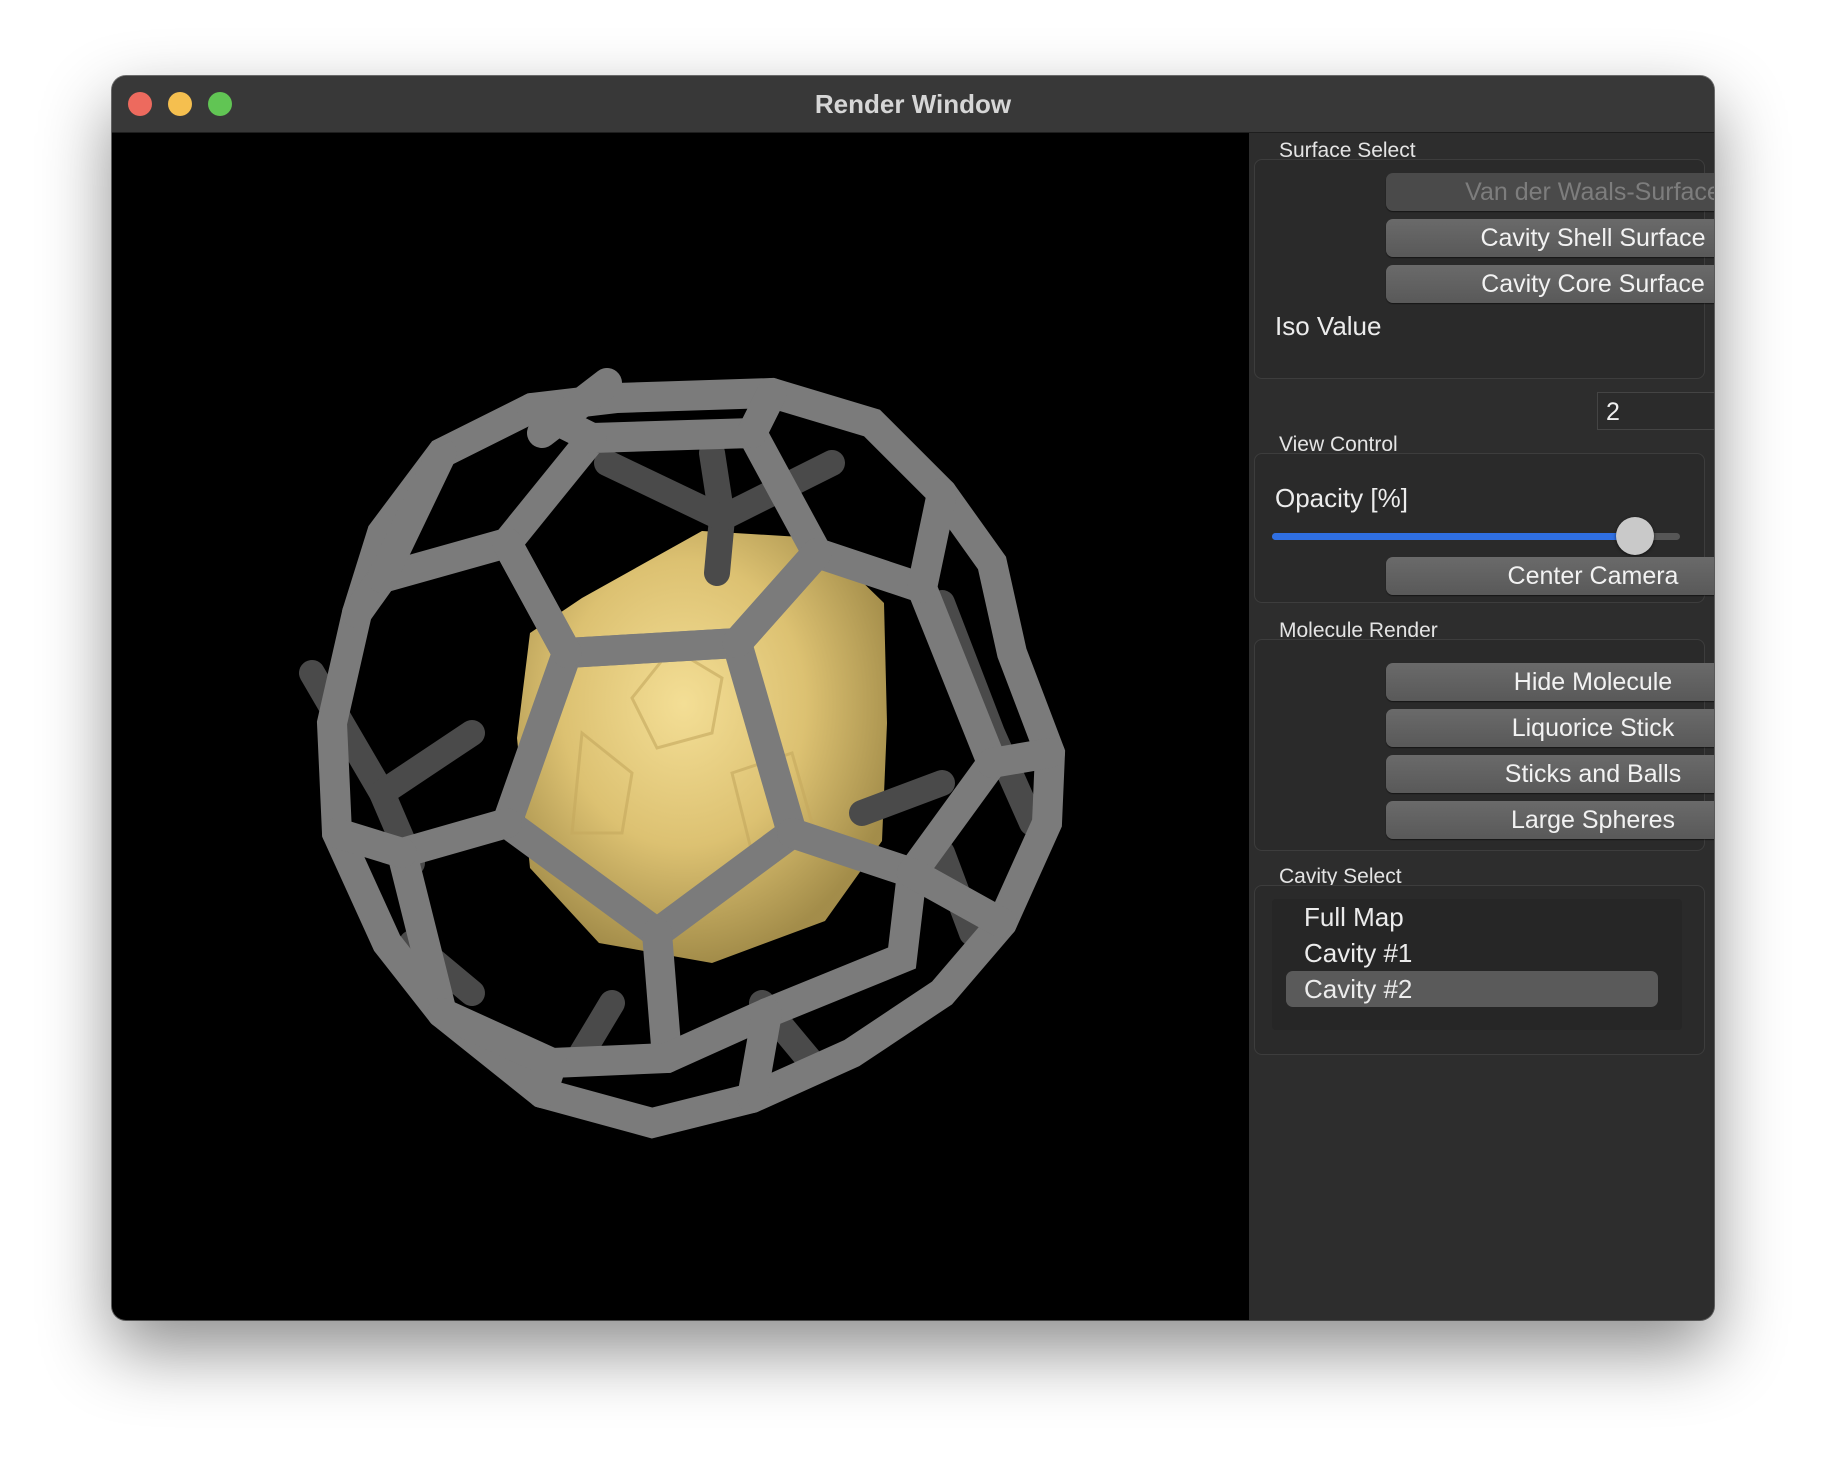  I want to click on center-camera-button: Center Camera, so click(1550, 576).